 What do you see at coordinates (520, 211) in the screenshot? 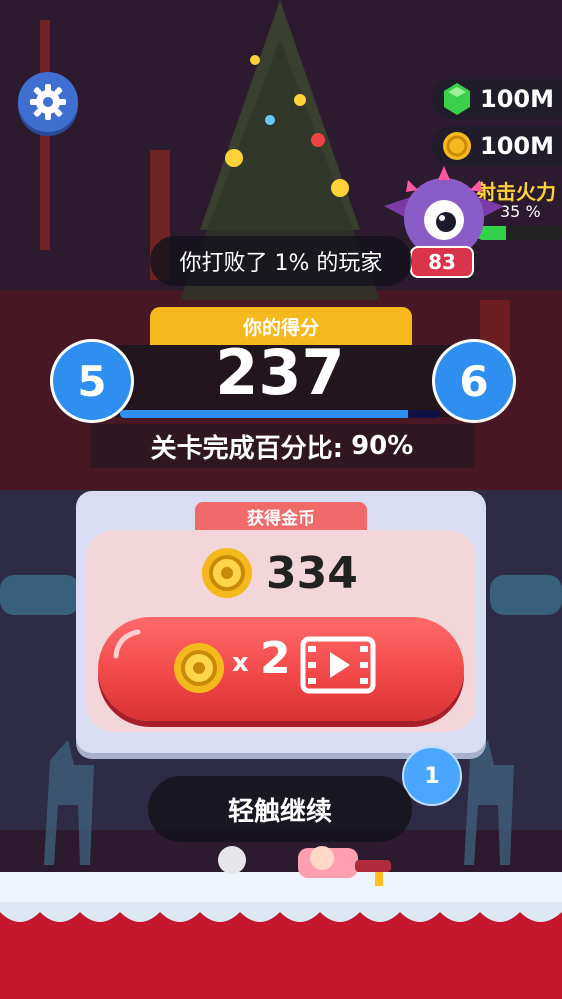
I see `firepower-percent: 35 %` at bounding box center [520, 211].